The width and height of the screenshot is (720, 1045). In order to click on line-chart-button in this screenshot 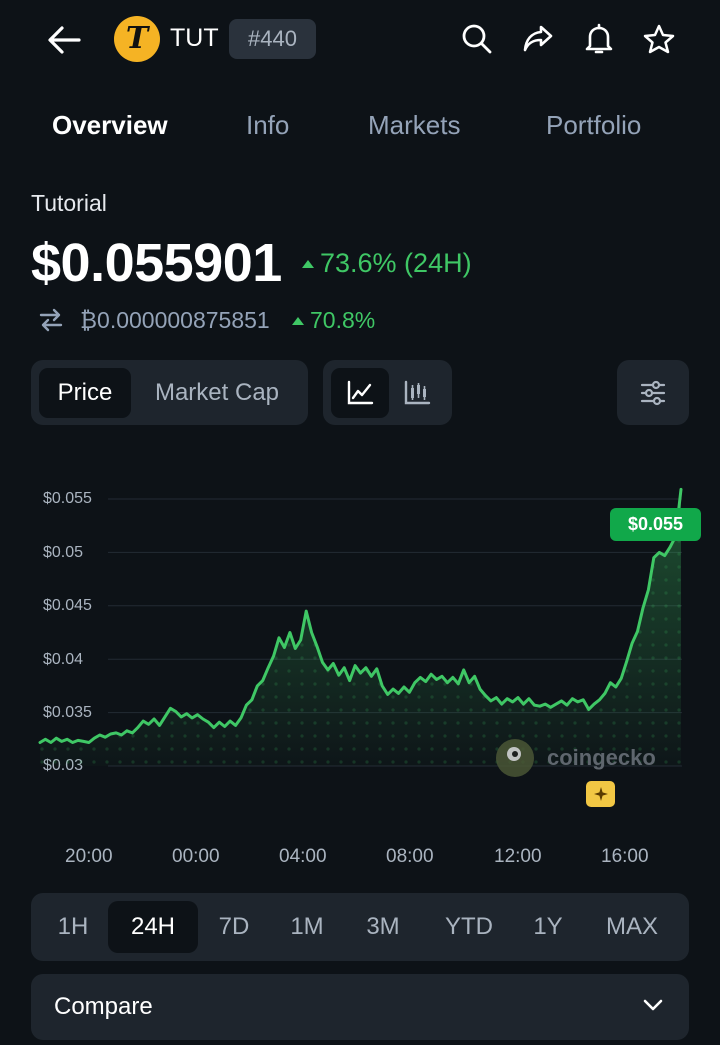, I will do `click(360, 393)`.